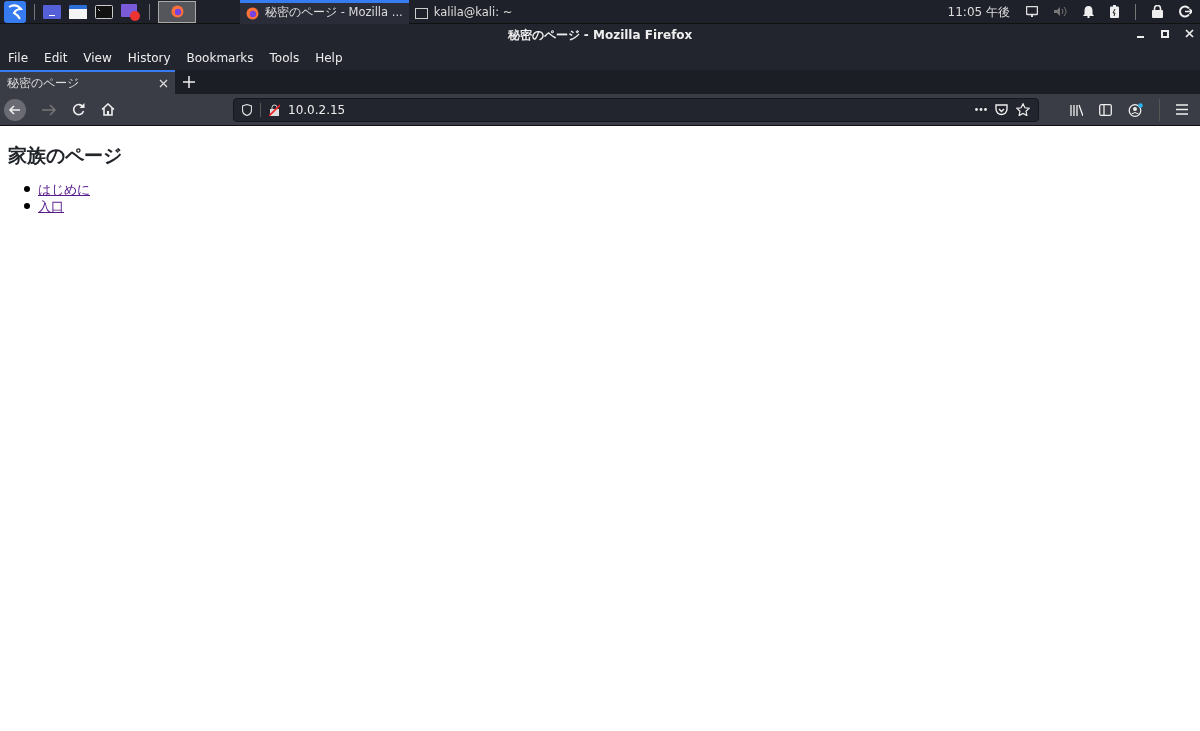 The image size is (1200, 731). What do you see at coordinates (1032, 11) in the screenshot?
I see `monitor-icon` at bounding box center [1032, 11].